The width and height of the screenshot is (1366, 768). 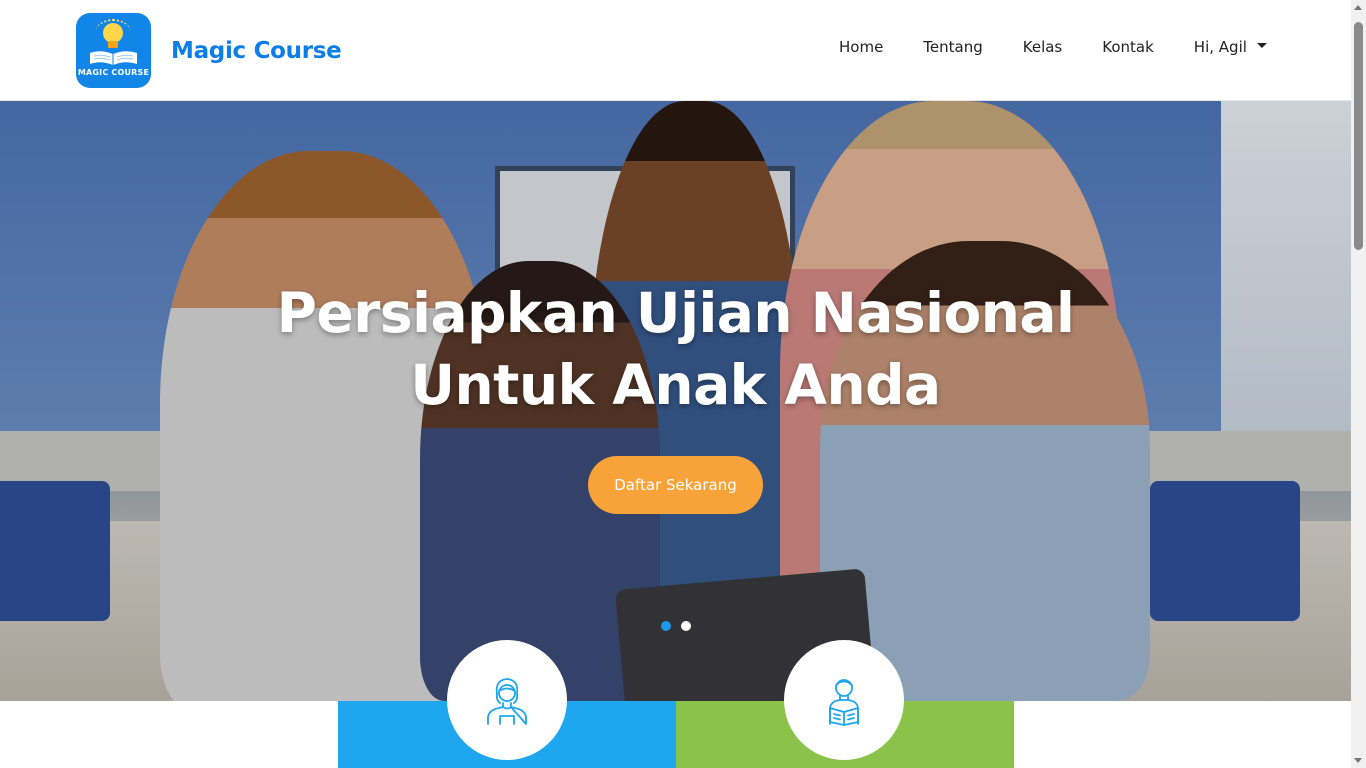 I want to click on logo-text: MAGIC COURSE, so click(x=113, y=72).